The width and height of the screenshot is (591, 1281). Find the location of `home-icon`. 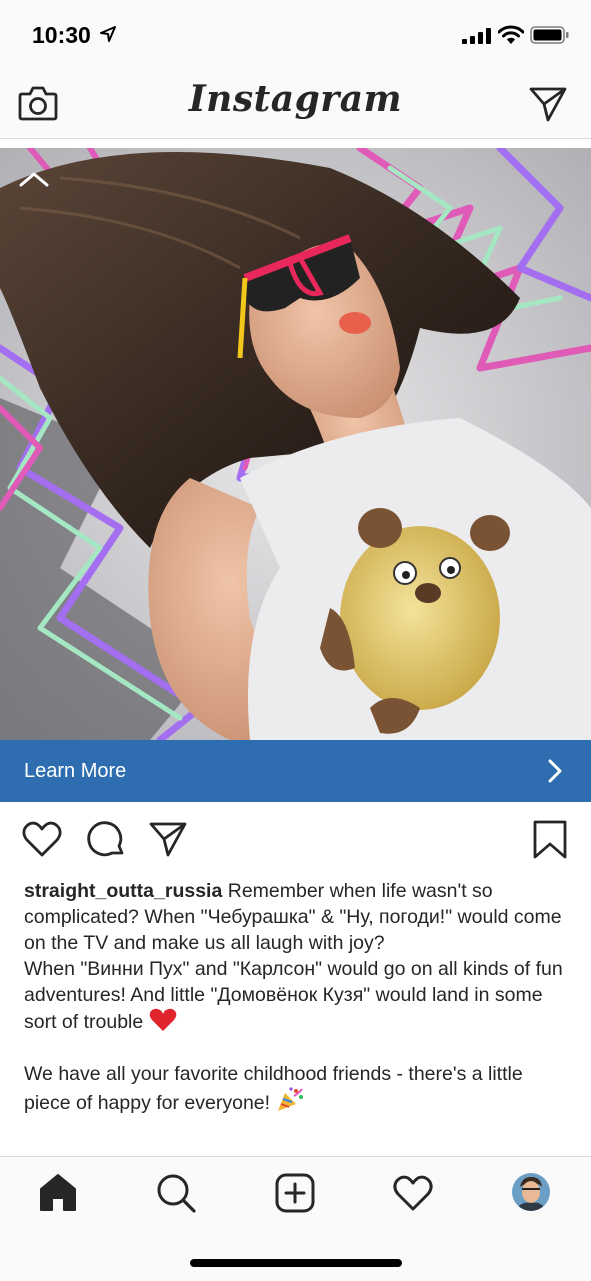

home-icon is located at coordinates (58, 1193).